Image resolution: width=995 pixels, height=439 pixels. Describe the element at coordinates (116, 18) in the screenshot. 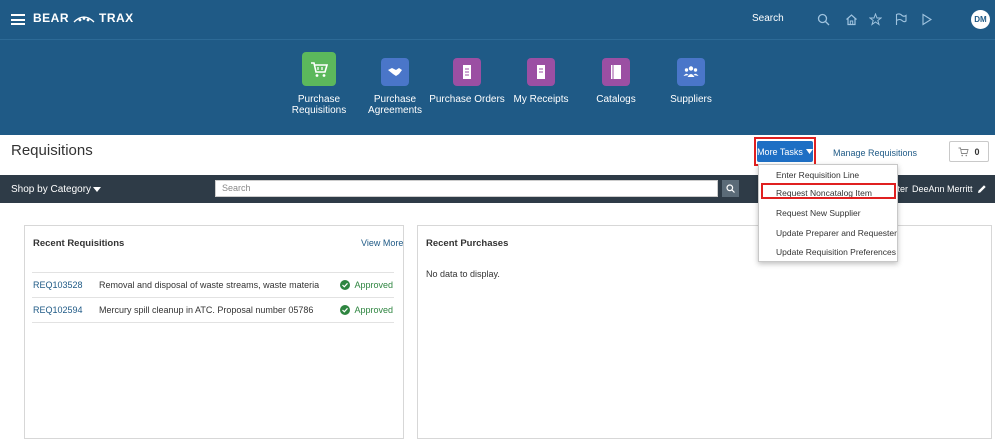

I see `logo-text-right: TRAX` at that location.